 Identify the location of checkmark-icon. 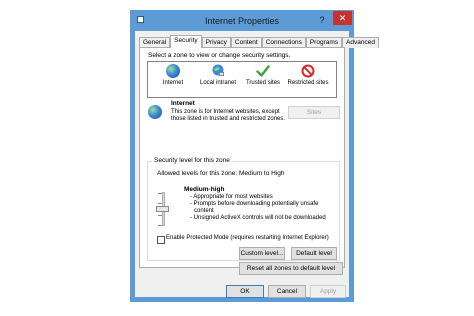
(263, 71).